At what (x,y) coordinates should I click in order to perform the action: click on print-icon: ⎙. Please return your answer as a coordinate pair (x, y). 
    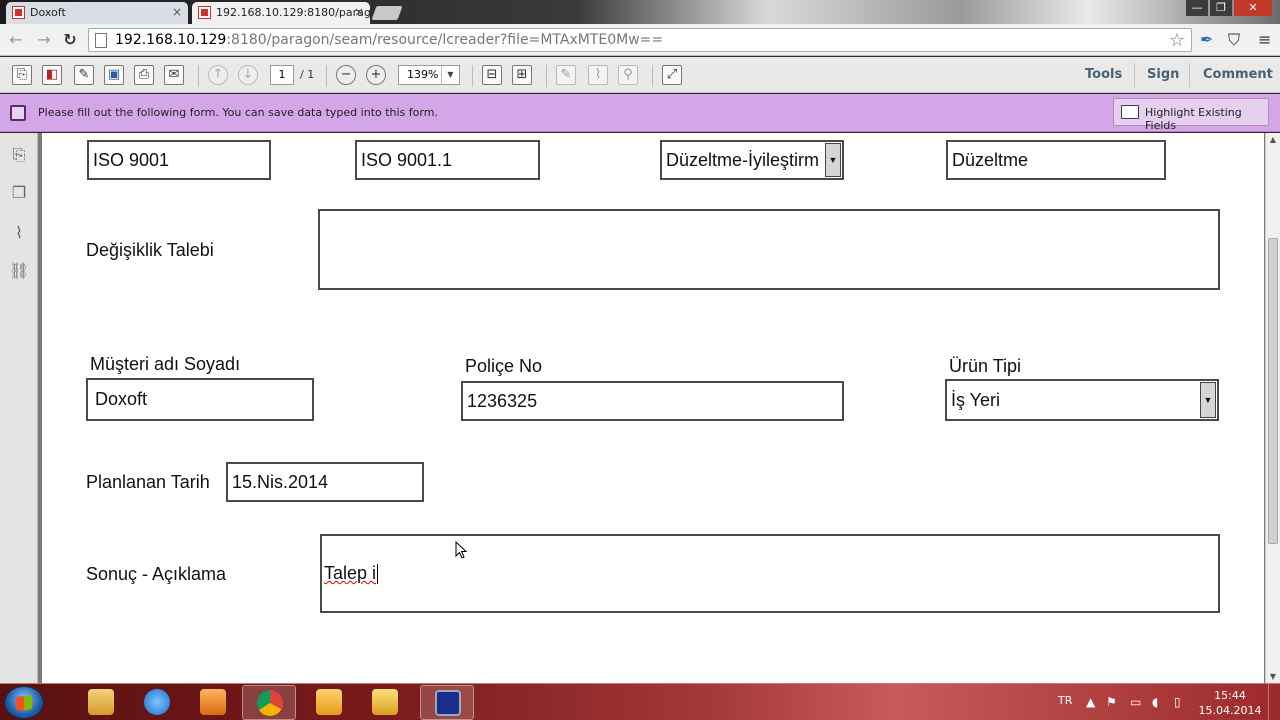
    Looking at the image, I should click on (144, 75).